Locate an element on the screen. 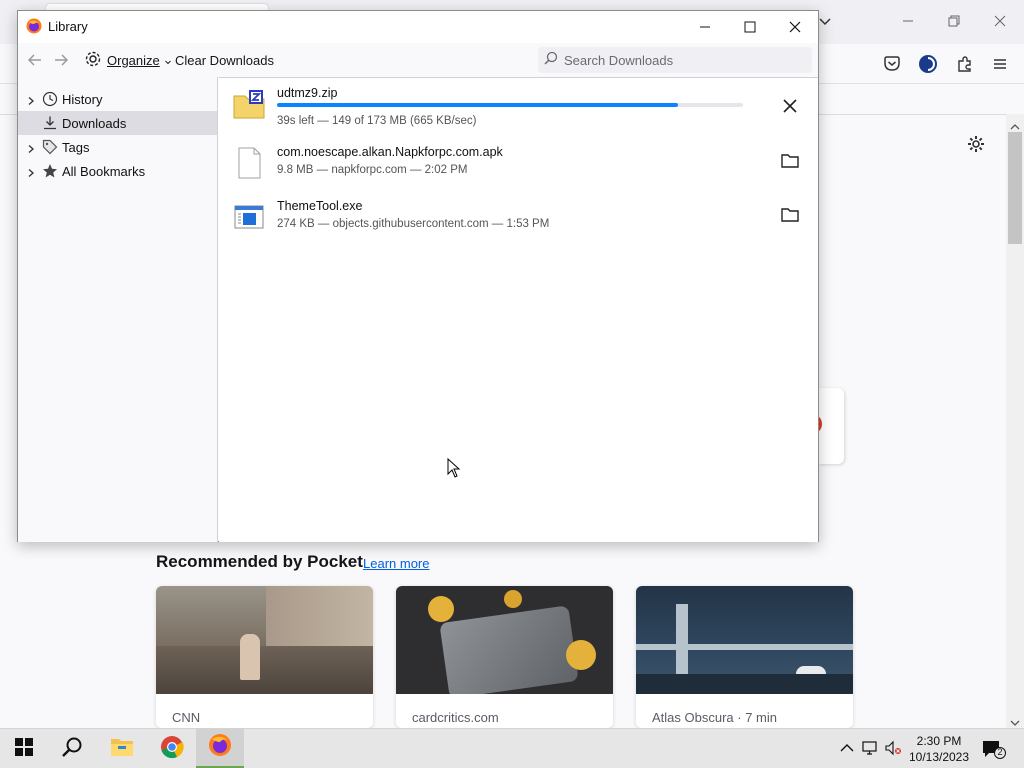 The height and width of the screenshot is (768, 1024). zip-file-icon is located at coordinates (249, 104).